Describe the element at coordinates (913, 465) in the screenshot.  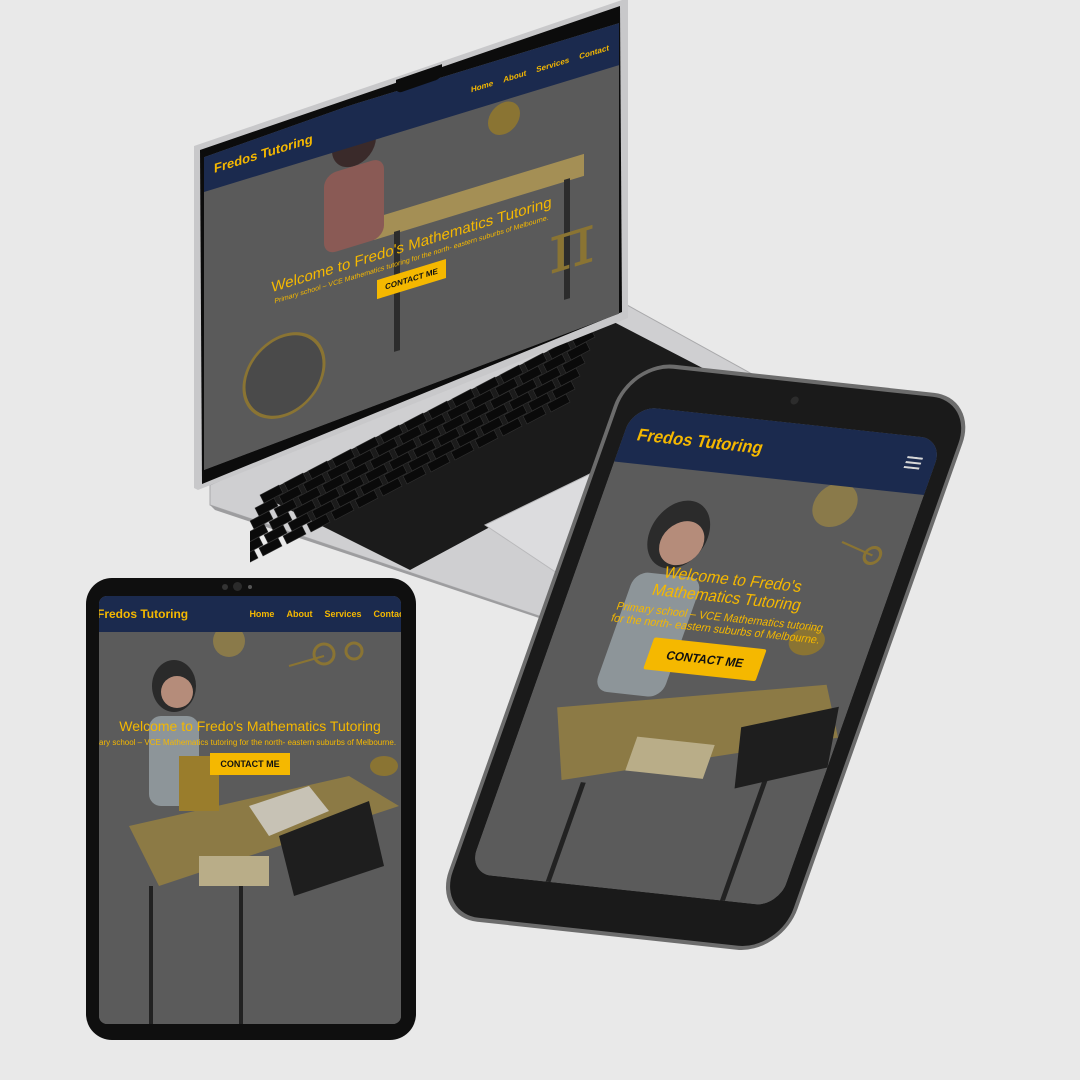
I see `hamburger-menu-icon` at that location.